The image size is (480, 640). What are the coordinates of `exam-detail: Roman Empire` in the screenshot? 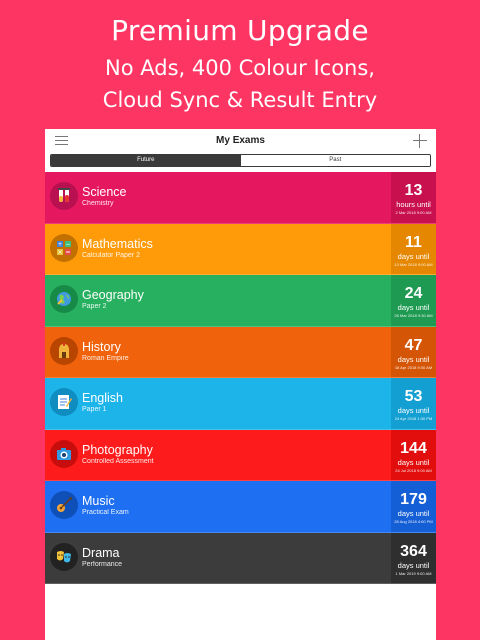 It's located at (105, 358).